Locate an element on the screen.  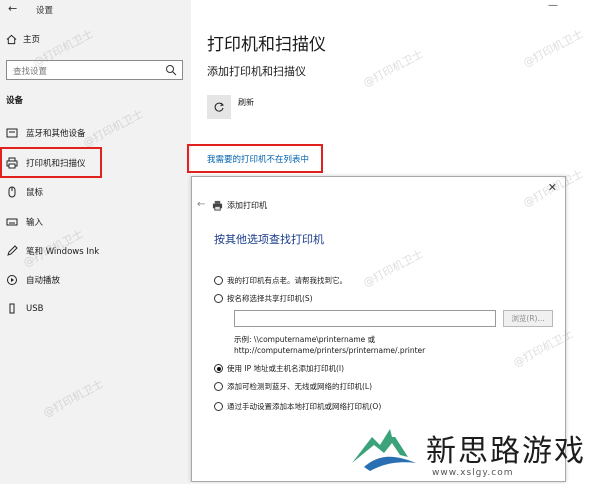
brand-logo: 新思路游戏 is located at coordinates (468, 448).